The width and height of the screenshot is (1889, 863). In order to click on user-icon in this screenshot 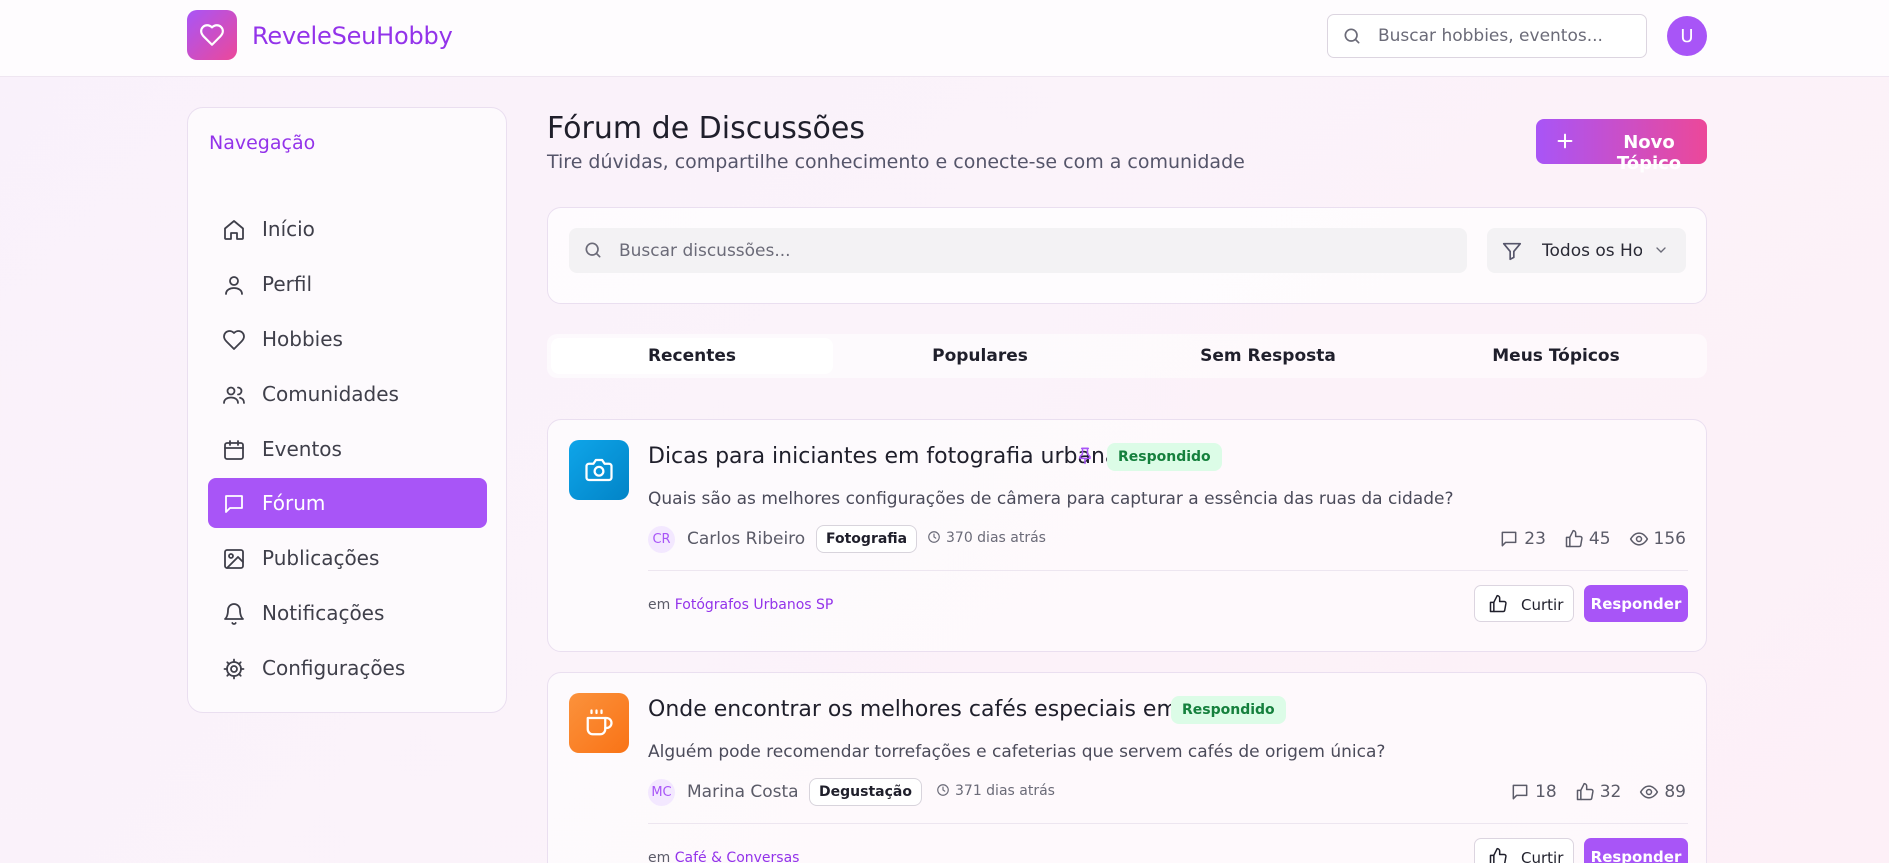, I will do `click(234, 285)`.